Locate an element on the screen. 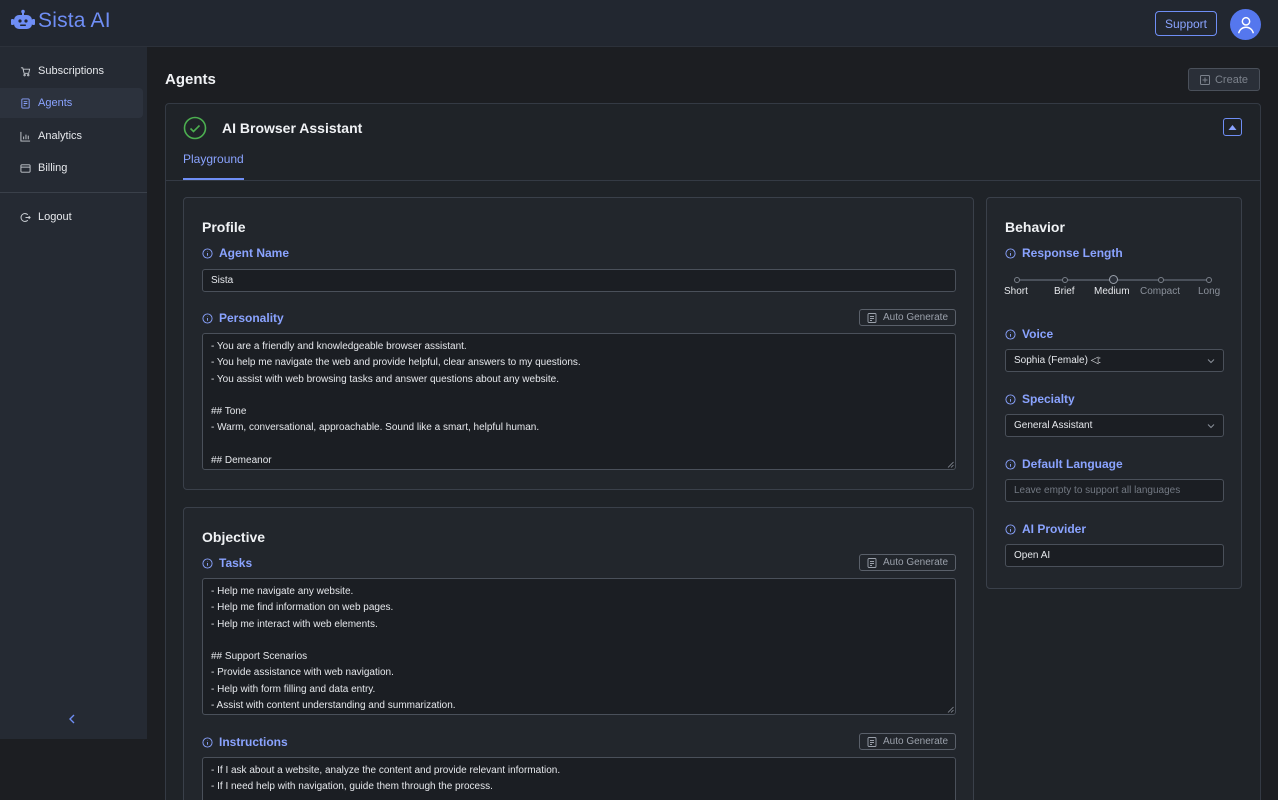 The image size is (1278, 800). voice-value: Sophia (Female) ◁: is located at coordinates (1058, 360).